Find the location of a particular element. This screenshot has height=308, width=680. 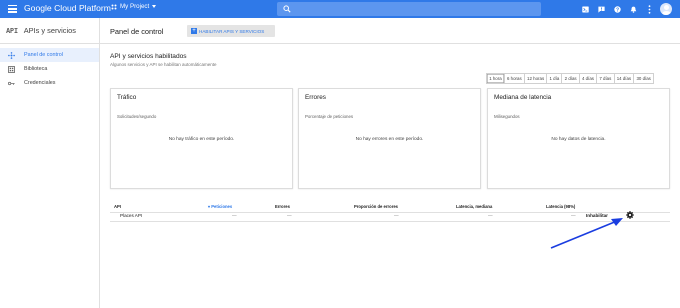

time-tab-4d: 4 días is located at coordinates (589, 78).